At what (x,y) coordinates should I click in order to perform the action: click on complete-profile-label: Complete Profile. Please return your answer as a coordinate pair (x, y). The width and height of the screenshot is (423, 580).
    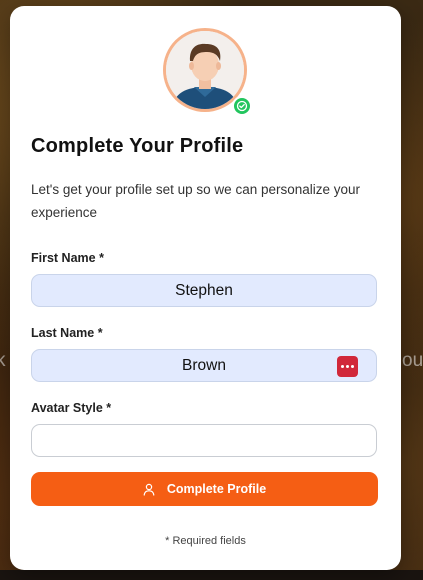
    Looking at the image, I should click on (216, 489).